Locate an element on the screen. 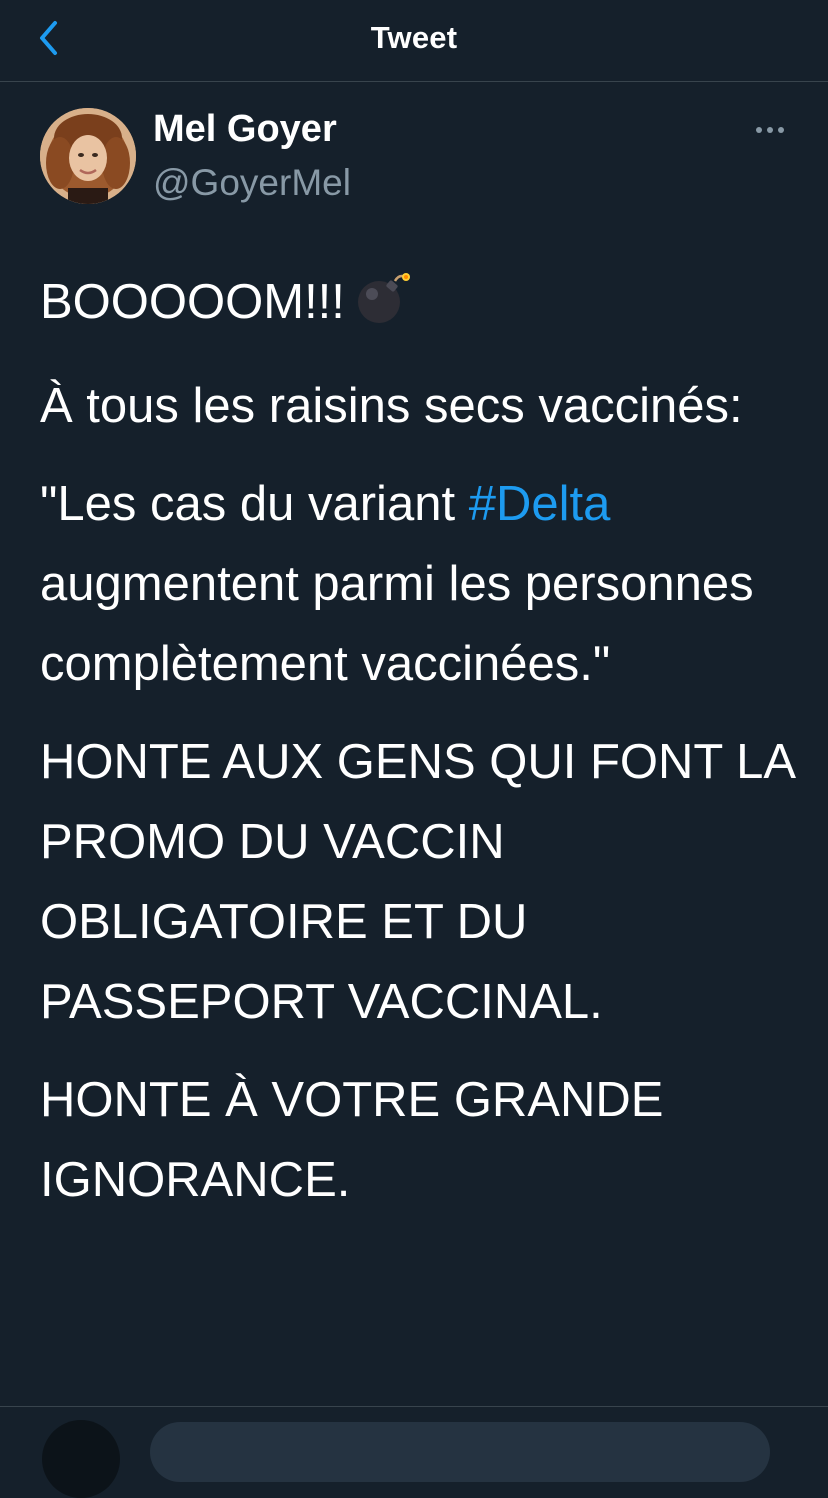  top-bar: Tweet is located at coordinates (414, 41).